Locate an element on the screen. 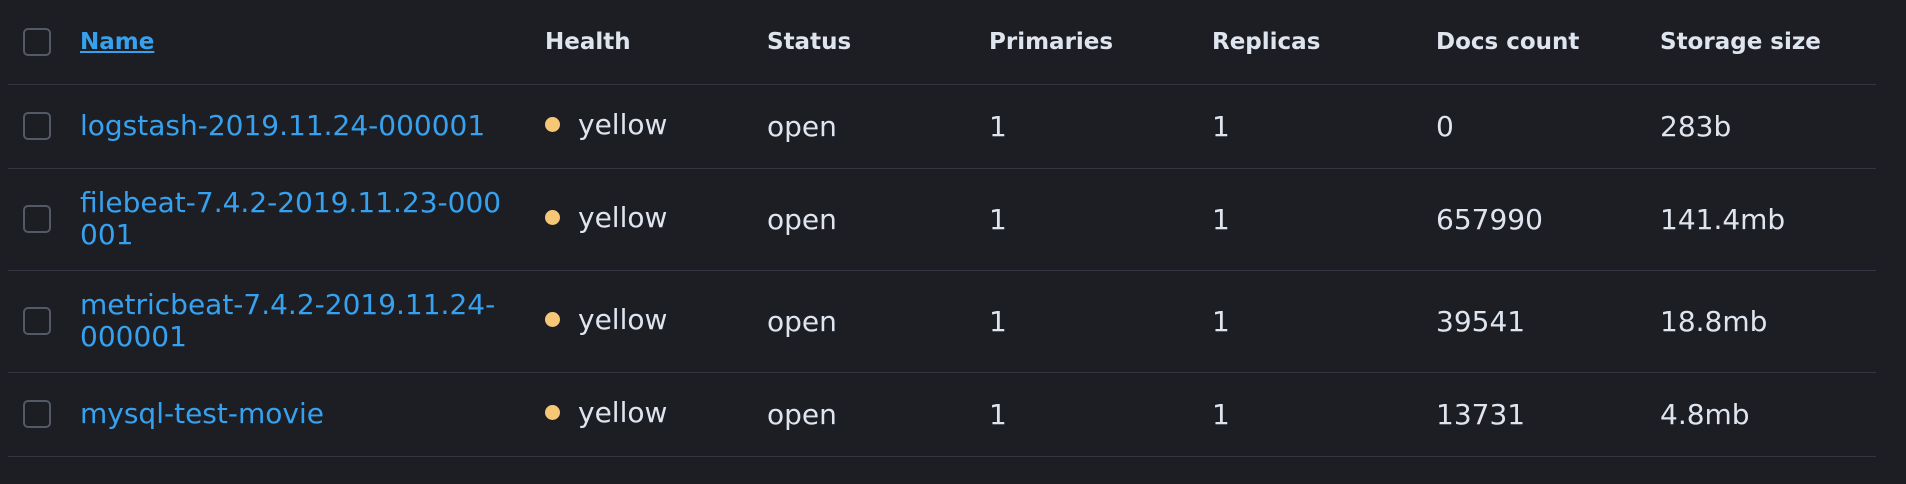 The height and width of the screenshot is (484, 1906). index-name-link: logstash-2019.11.24-000001 is located at coordinates (296, 126).